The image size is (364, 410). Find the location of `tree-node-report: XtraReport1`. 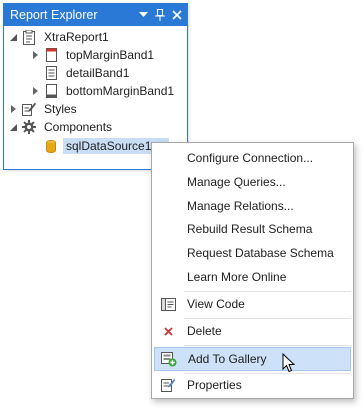

tree-node-report: XtraReport1 is located at coordinates (60, 37).